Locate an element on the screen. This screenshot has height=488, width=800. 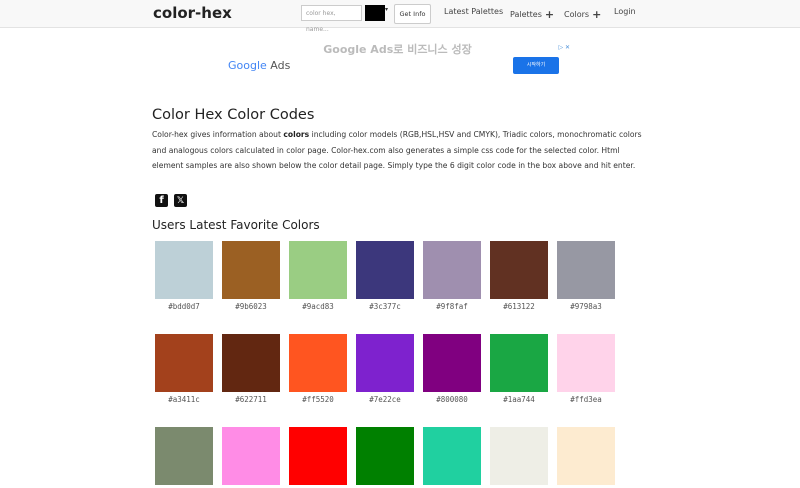
chevron-down-icon: ▾ is located at coordinates (388, 13).